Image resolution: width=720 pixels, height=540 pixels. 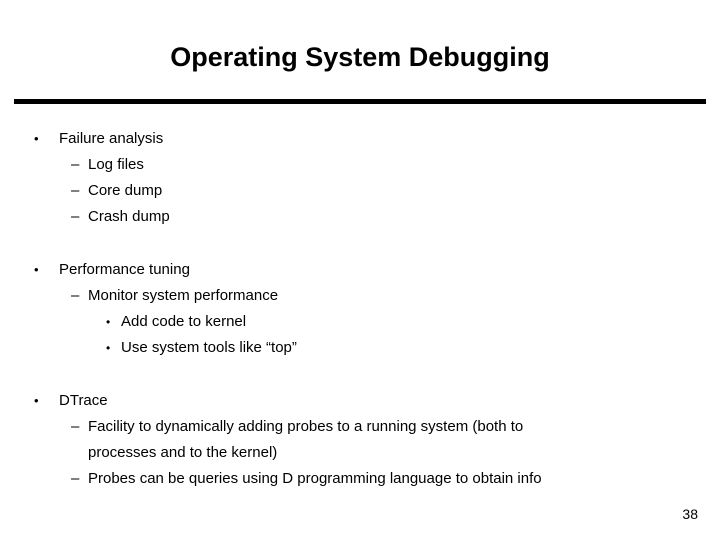 I want to click on bullet-text: processes and to the kernel), so click(x=183, y=452).